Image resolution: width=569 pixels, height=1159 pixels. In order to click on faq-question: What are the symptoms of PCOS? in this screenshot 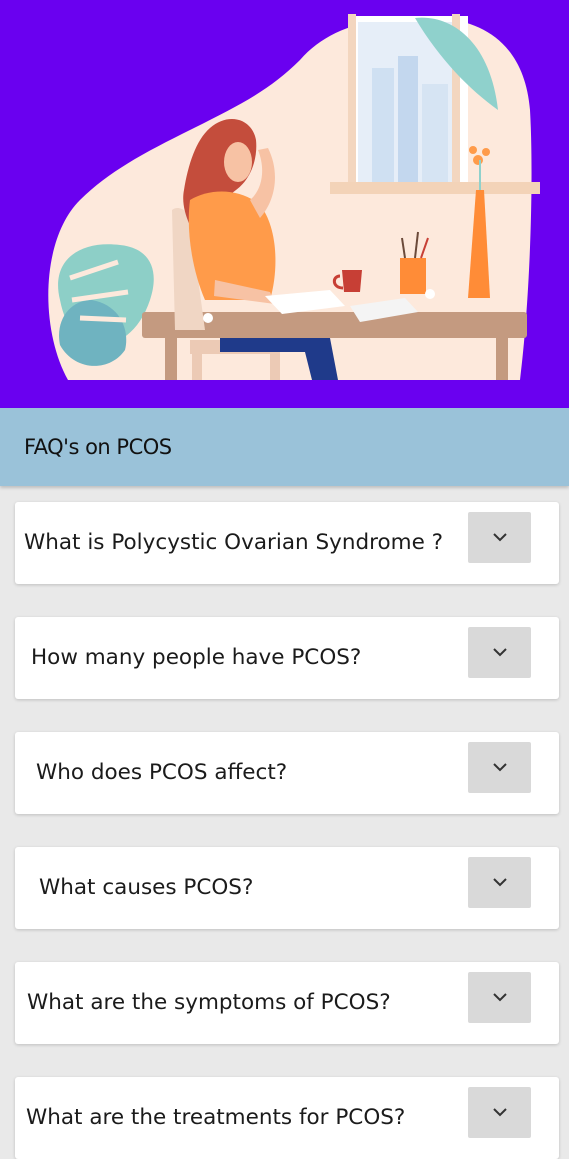, I will do `click(209, 1002)`.